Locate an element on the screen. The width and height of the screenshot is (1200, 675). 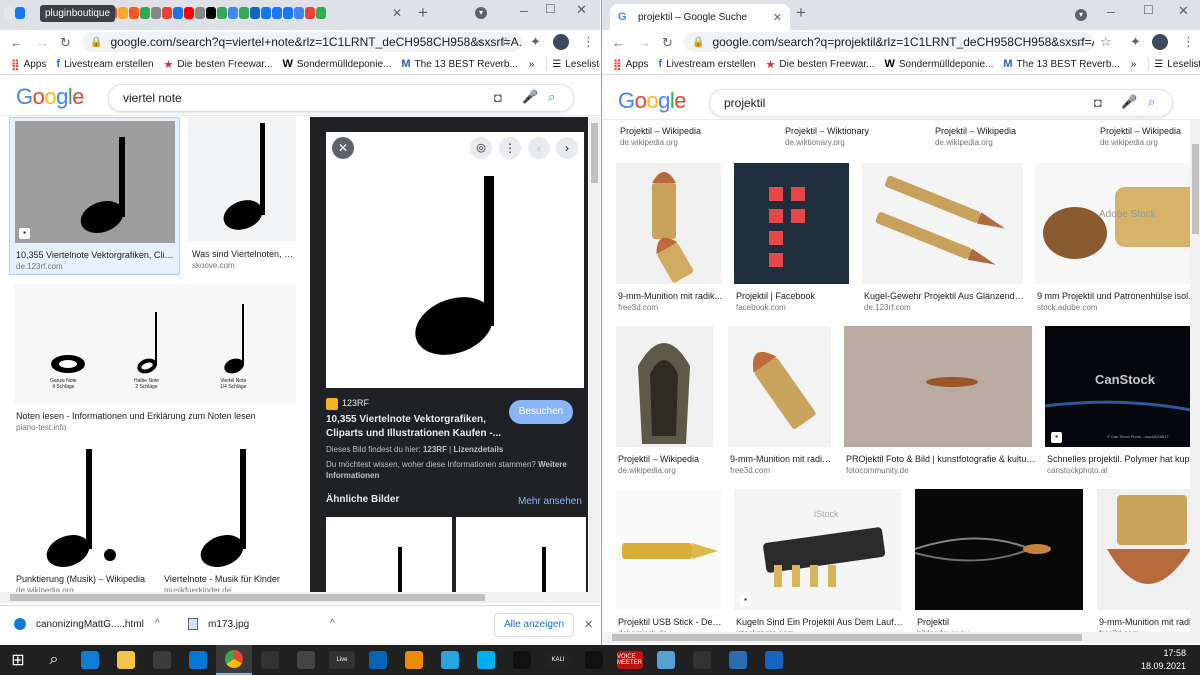
google-logo: Google is located at coordinates (50, 97).